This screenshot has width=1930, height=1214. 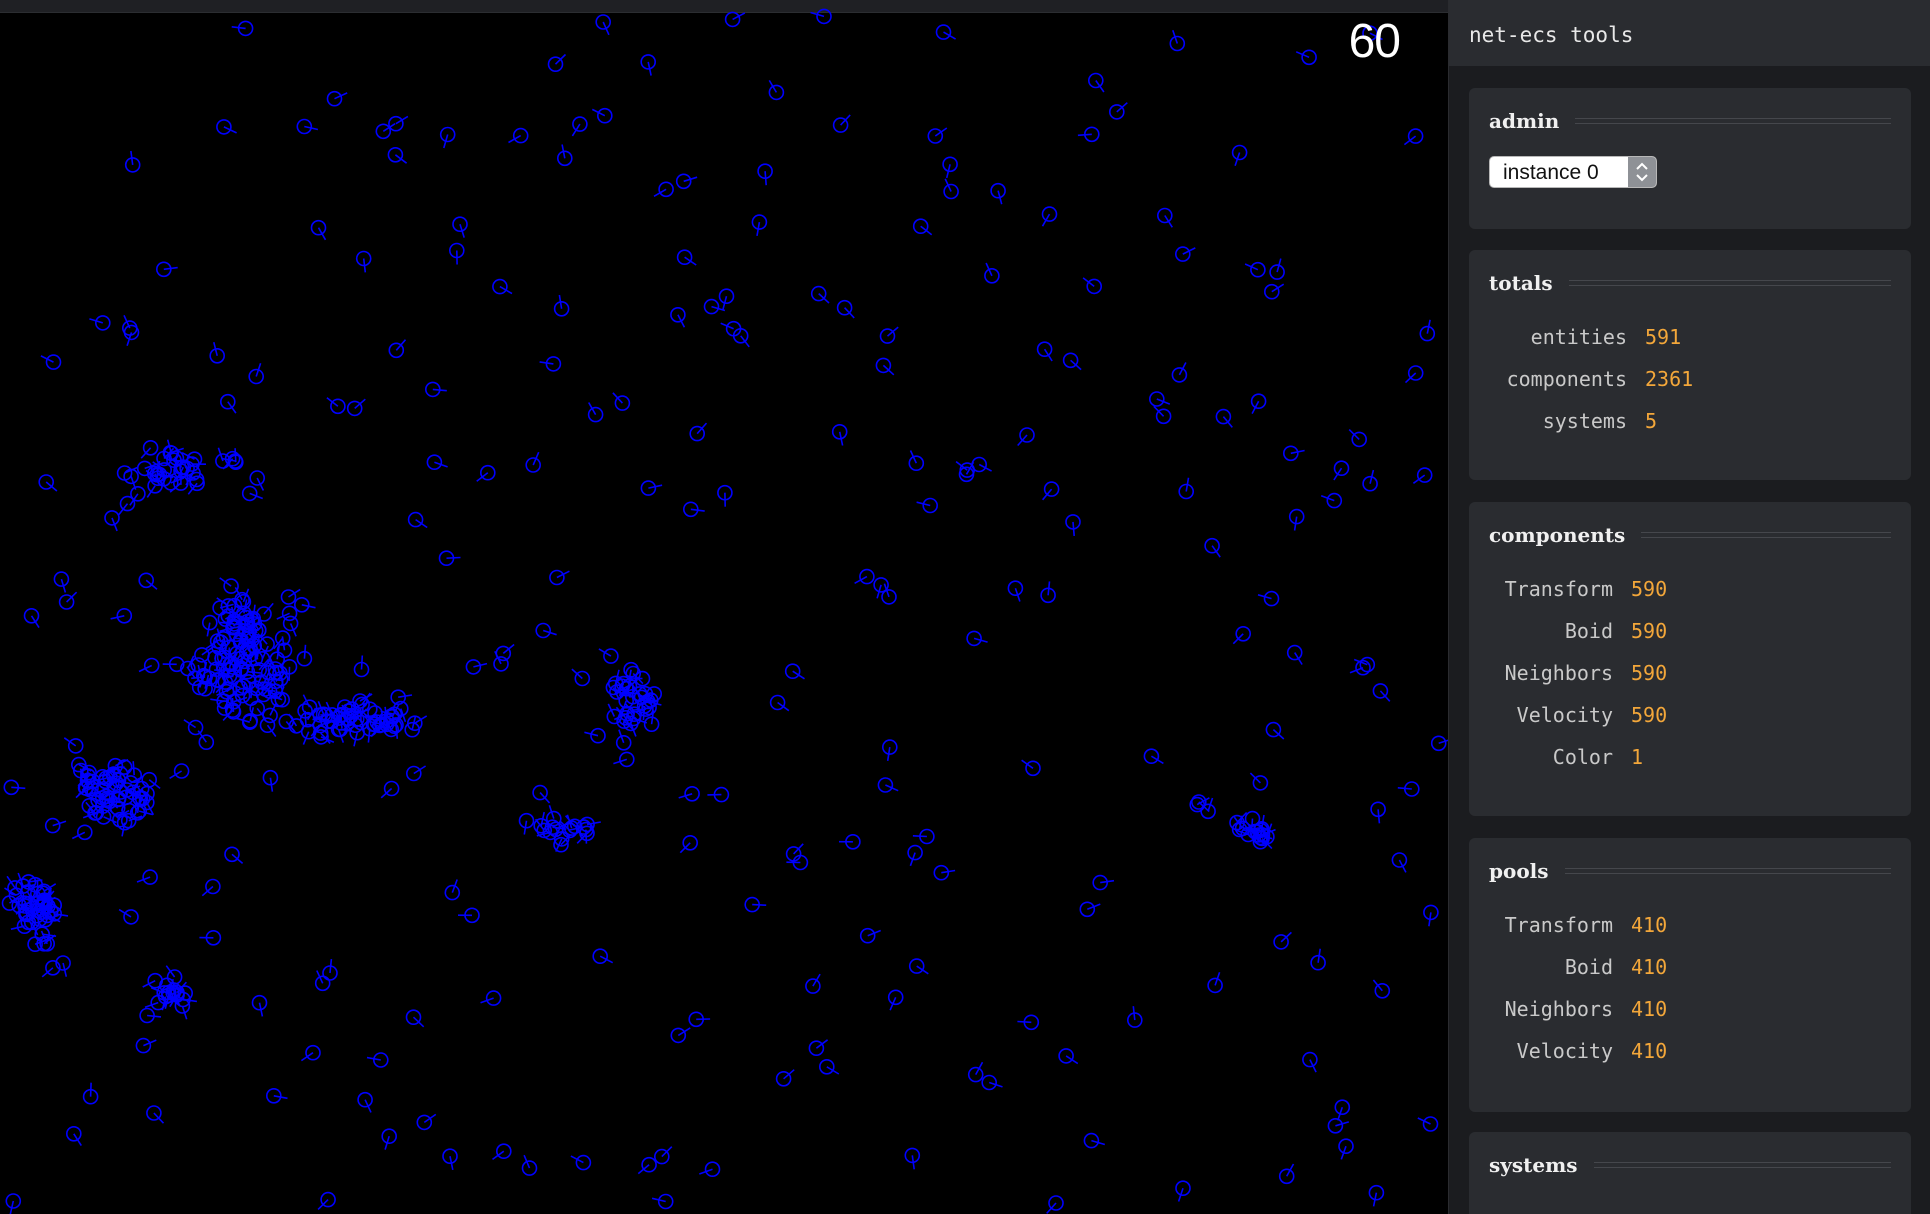 I want to click on component-count: 590, so click(x=1649, y=673).